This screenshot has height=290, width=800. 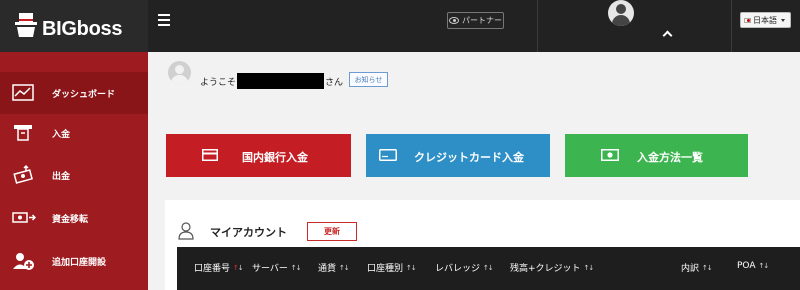 I want to click on sidebar-item-label: 入金, so click(x=61, y=134).